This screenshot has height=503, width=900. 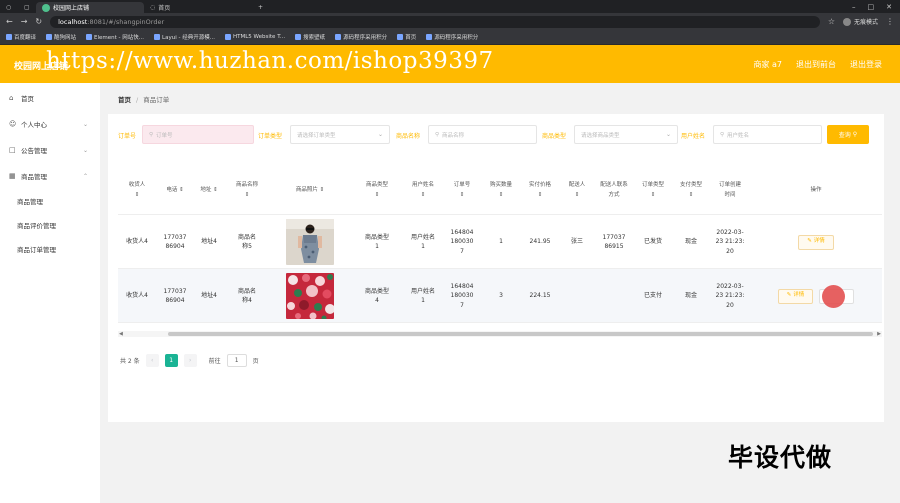 I want to click on column-header: 订单号 ⇕, so click(x=462, y=190).